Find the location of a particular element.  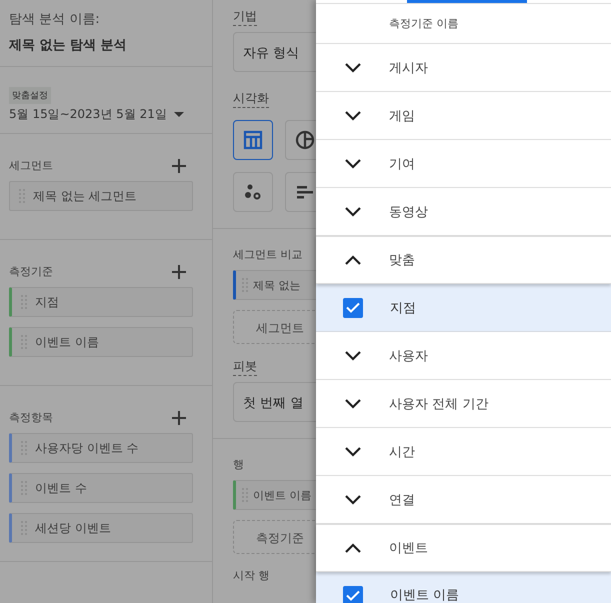

chip: 제목 없는 세그먼트 is located at coordinates (101, 196).